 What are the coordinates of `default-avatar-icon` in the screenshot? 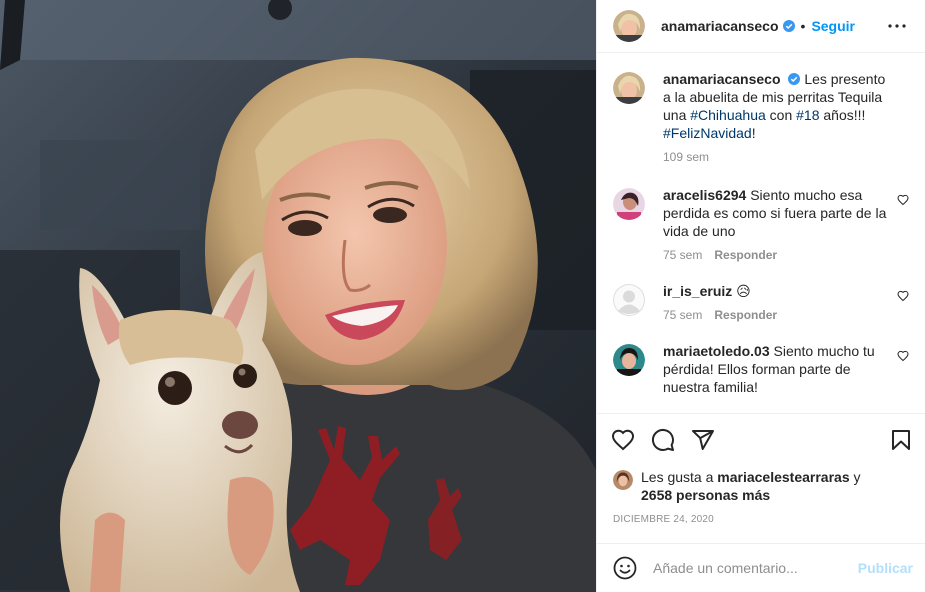 It's located at (629, 300).